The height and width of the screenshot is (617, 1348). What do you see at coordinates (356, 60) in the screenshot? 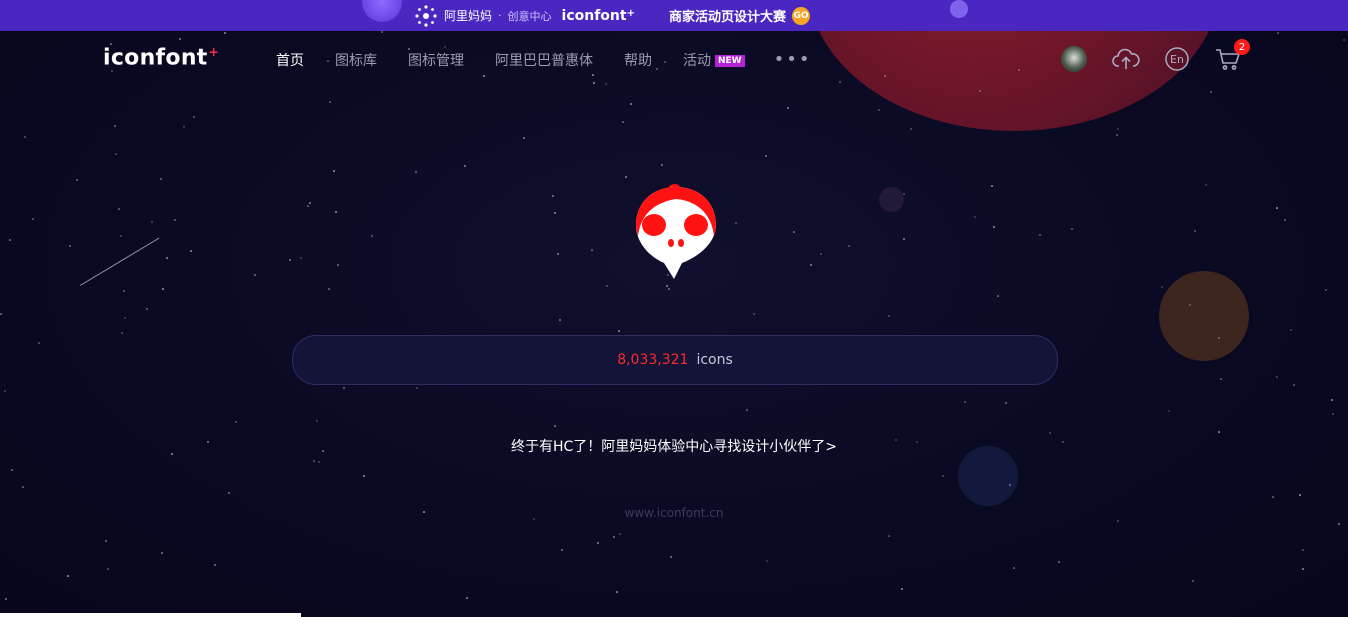
I see `nav-item-icon-library: 图标库` at bounding box center [356, 60].